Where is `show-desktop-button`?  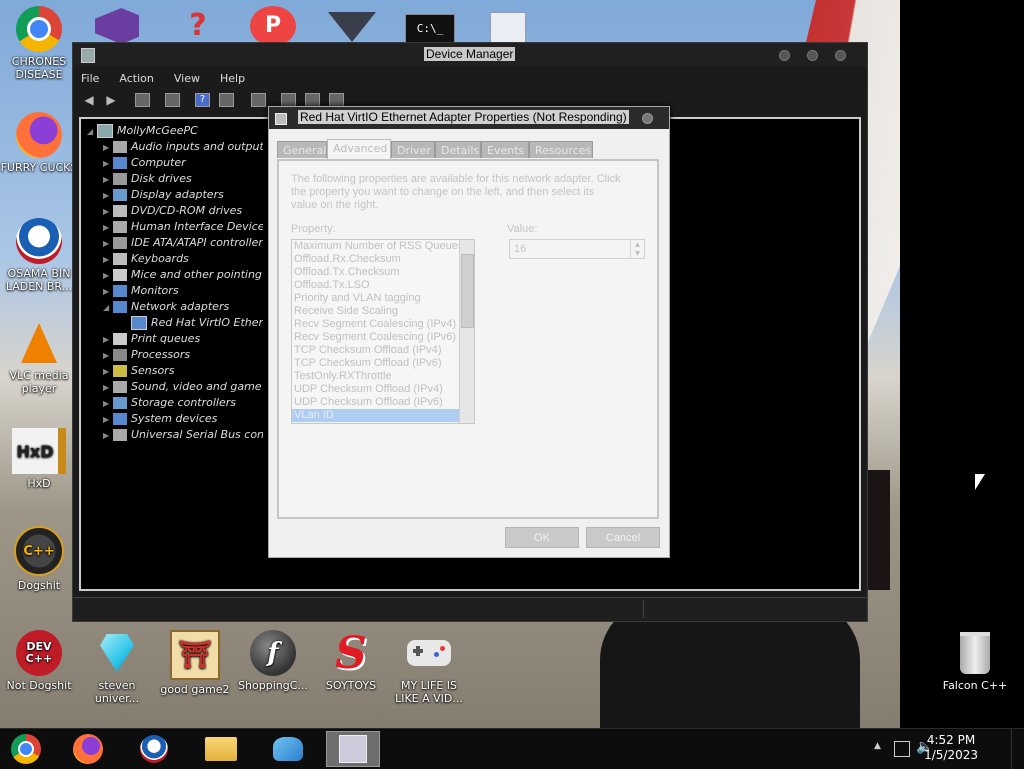 show-desktop-button is located at coordinates (1017, 749).